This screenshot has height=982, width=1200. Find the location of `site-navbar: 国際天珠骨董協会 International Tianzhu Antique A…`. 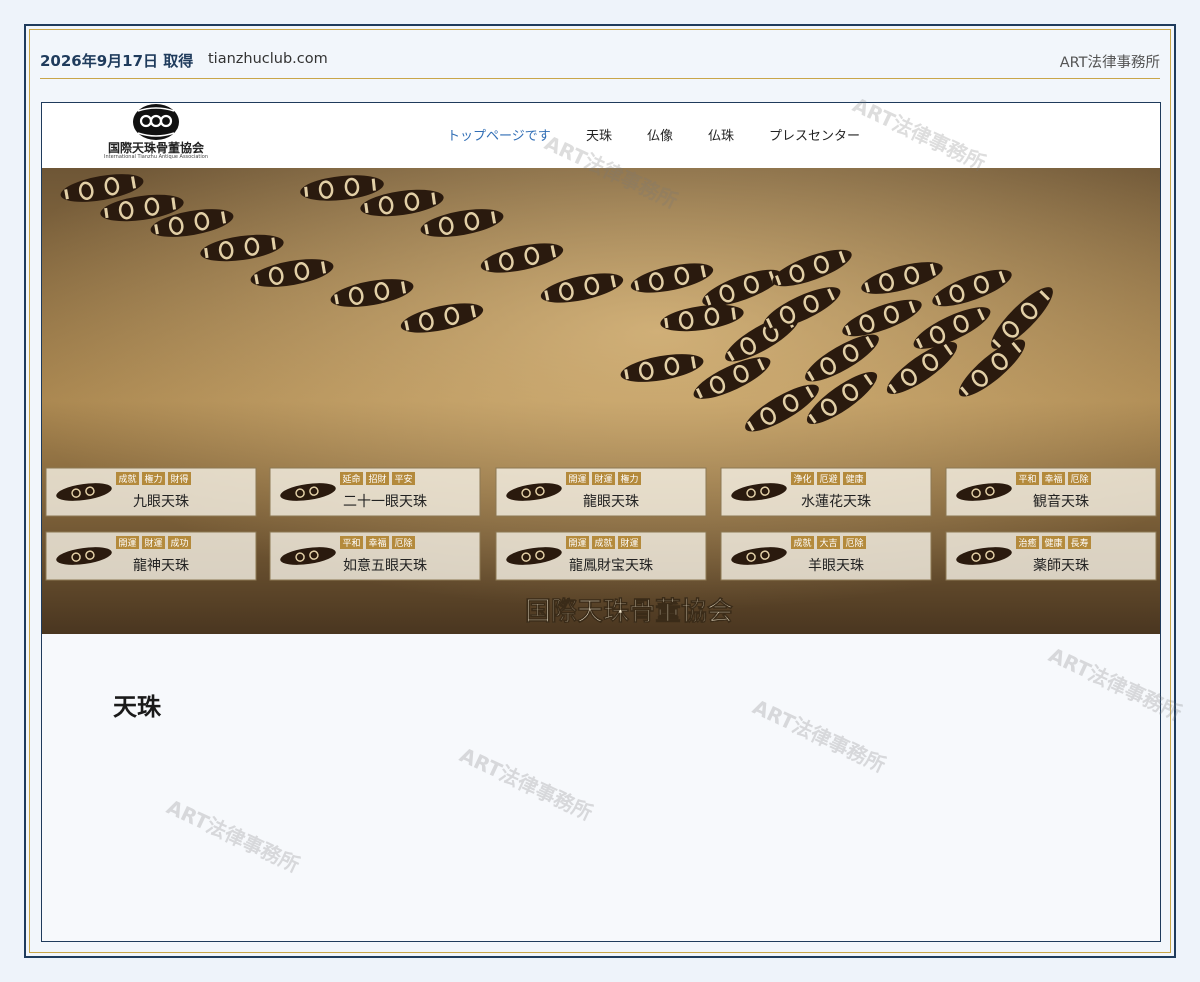

site-navbar: 国際天珠骨董協会 International Tianzhu Antique A… is located at coordinates (601, 136).